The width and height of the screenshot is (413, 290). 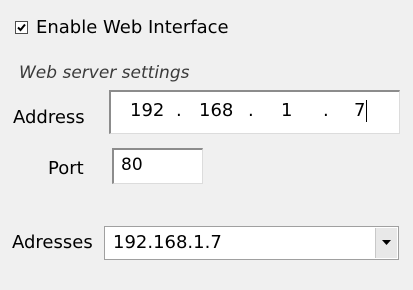 What do you see at coordinates (359, 111) in the screenshot?
I see `ip-octet-4: 7` at bounding box center [359, 111].